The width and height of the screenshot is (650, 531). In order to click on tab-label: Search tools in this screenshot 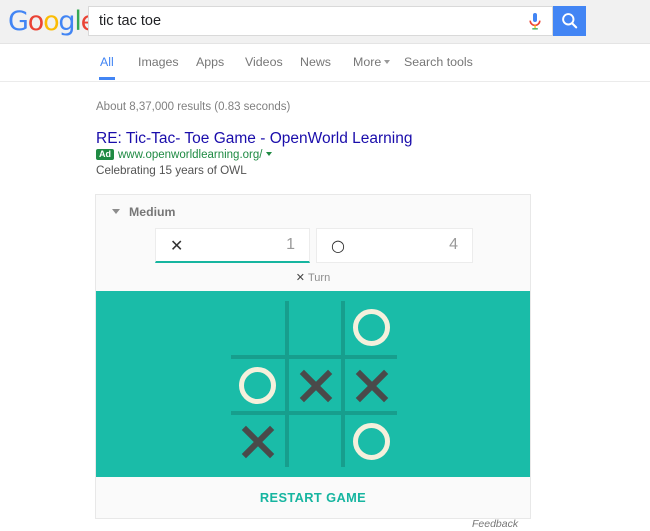, I will do `click(438, 62)`.